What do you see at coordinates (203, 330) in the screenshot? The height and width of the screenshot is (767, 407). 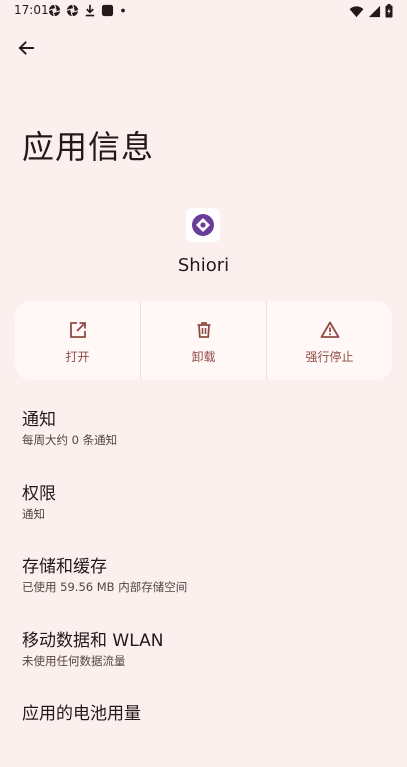 I see `trash-icon` at bounding box center [203, 330].